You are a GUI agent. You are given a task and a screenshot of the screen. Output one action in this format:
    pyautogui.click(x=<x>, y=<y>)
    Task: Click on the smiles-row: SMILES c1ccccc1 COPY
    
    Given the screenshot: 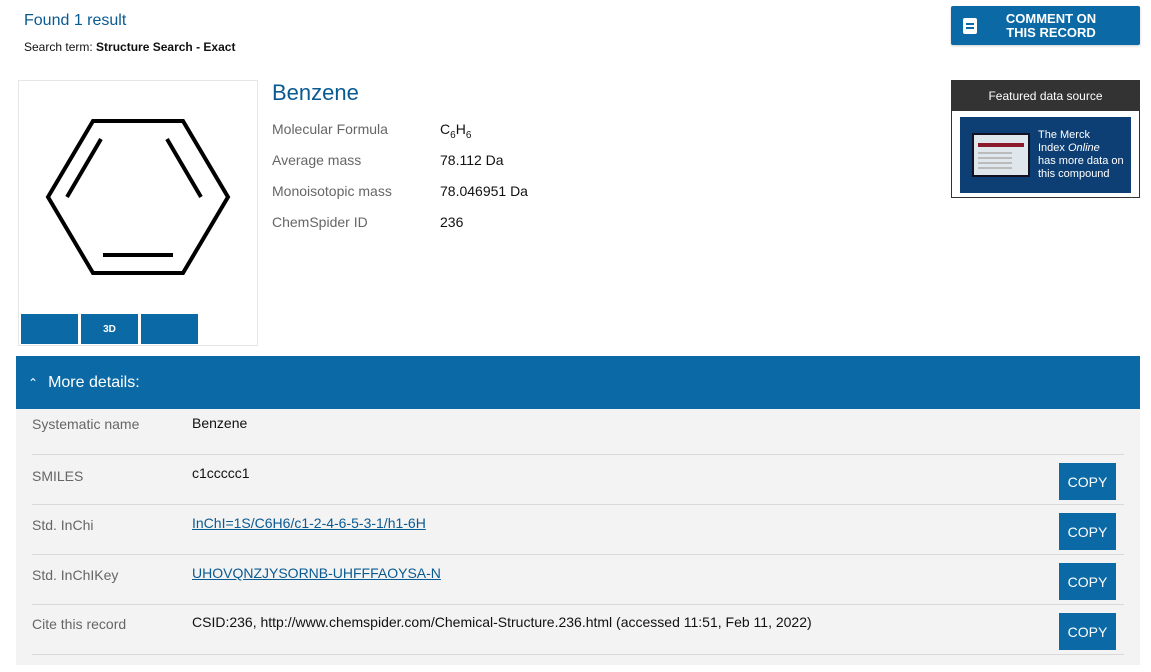 What is the action you would take?
    pyautogui.click(x=578, y=480)
    